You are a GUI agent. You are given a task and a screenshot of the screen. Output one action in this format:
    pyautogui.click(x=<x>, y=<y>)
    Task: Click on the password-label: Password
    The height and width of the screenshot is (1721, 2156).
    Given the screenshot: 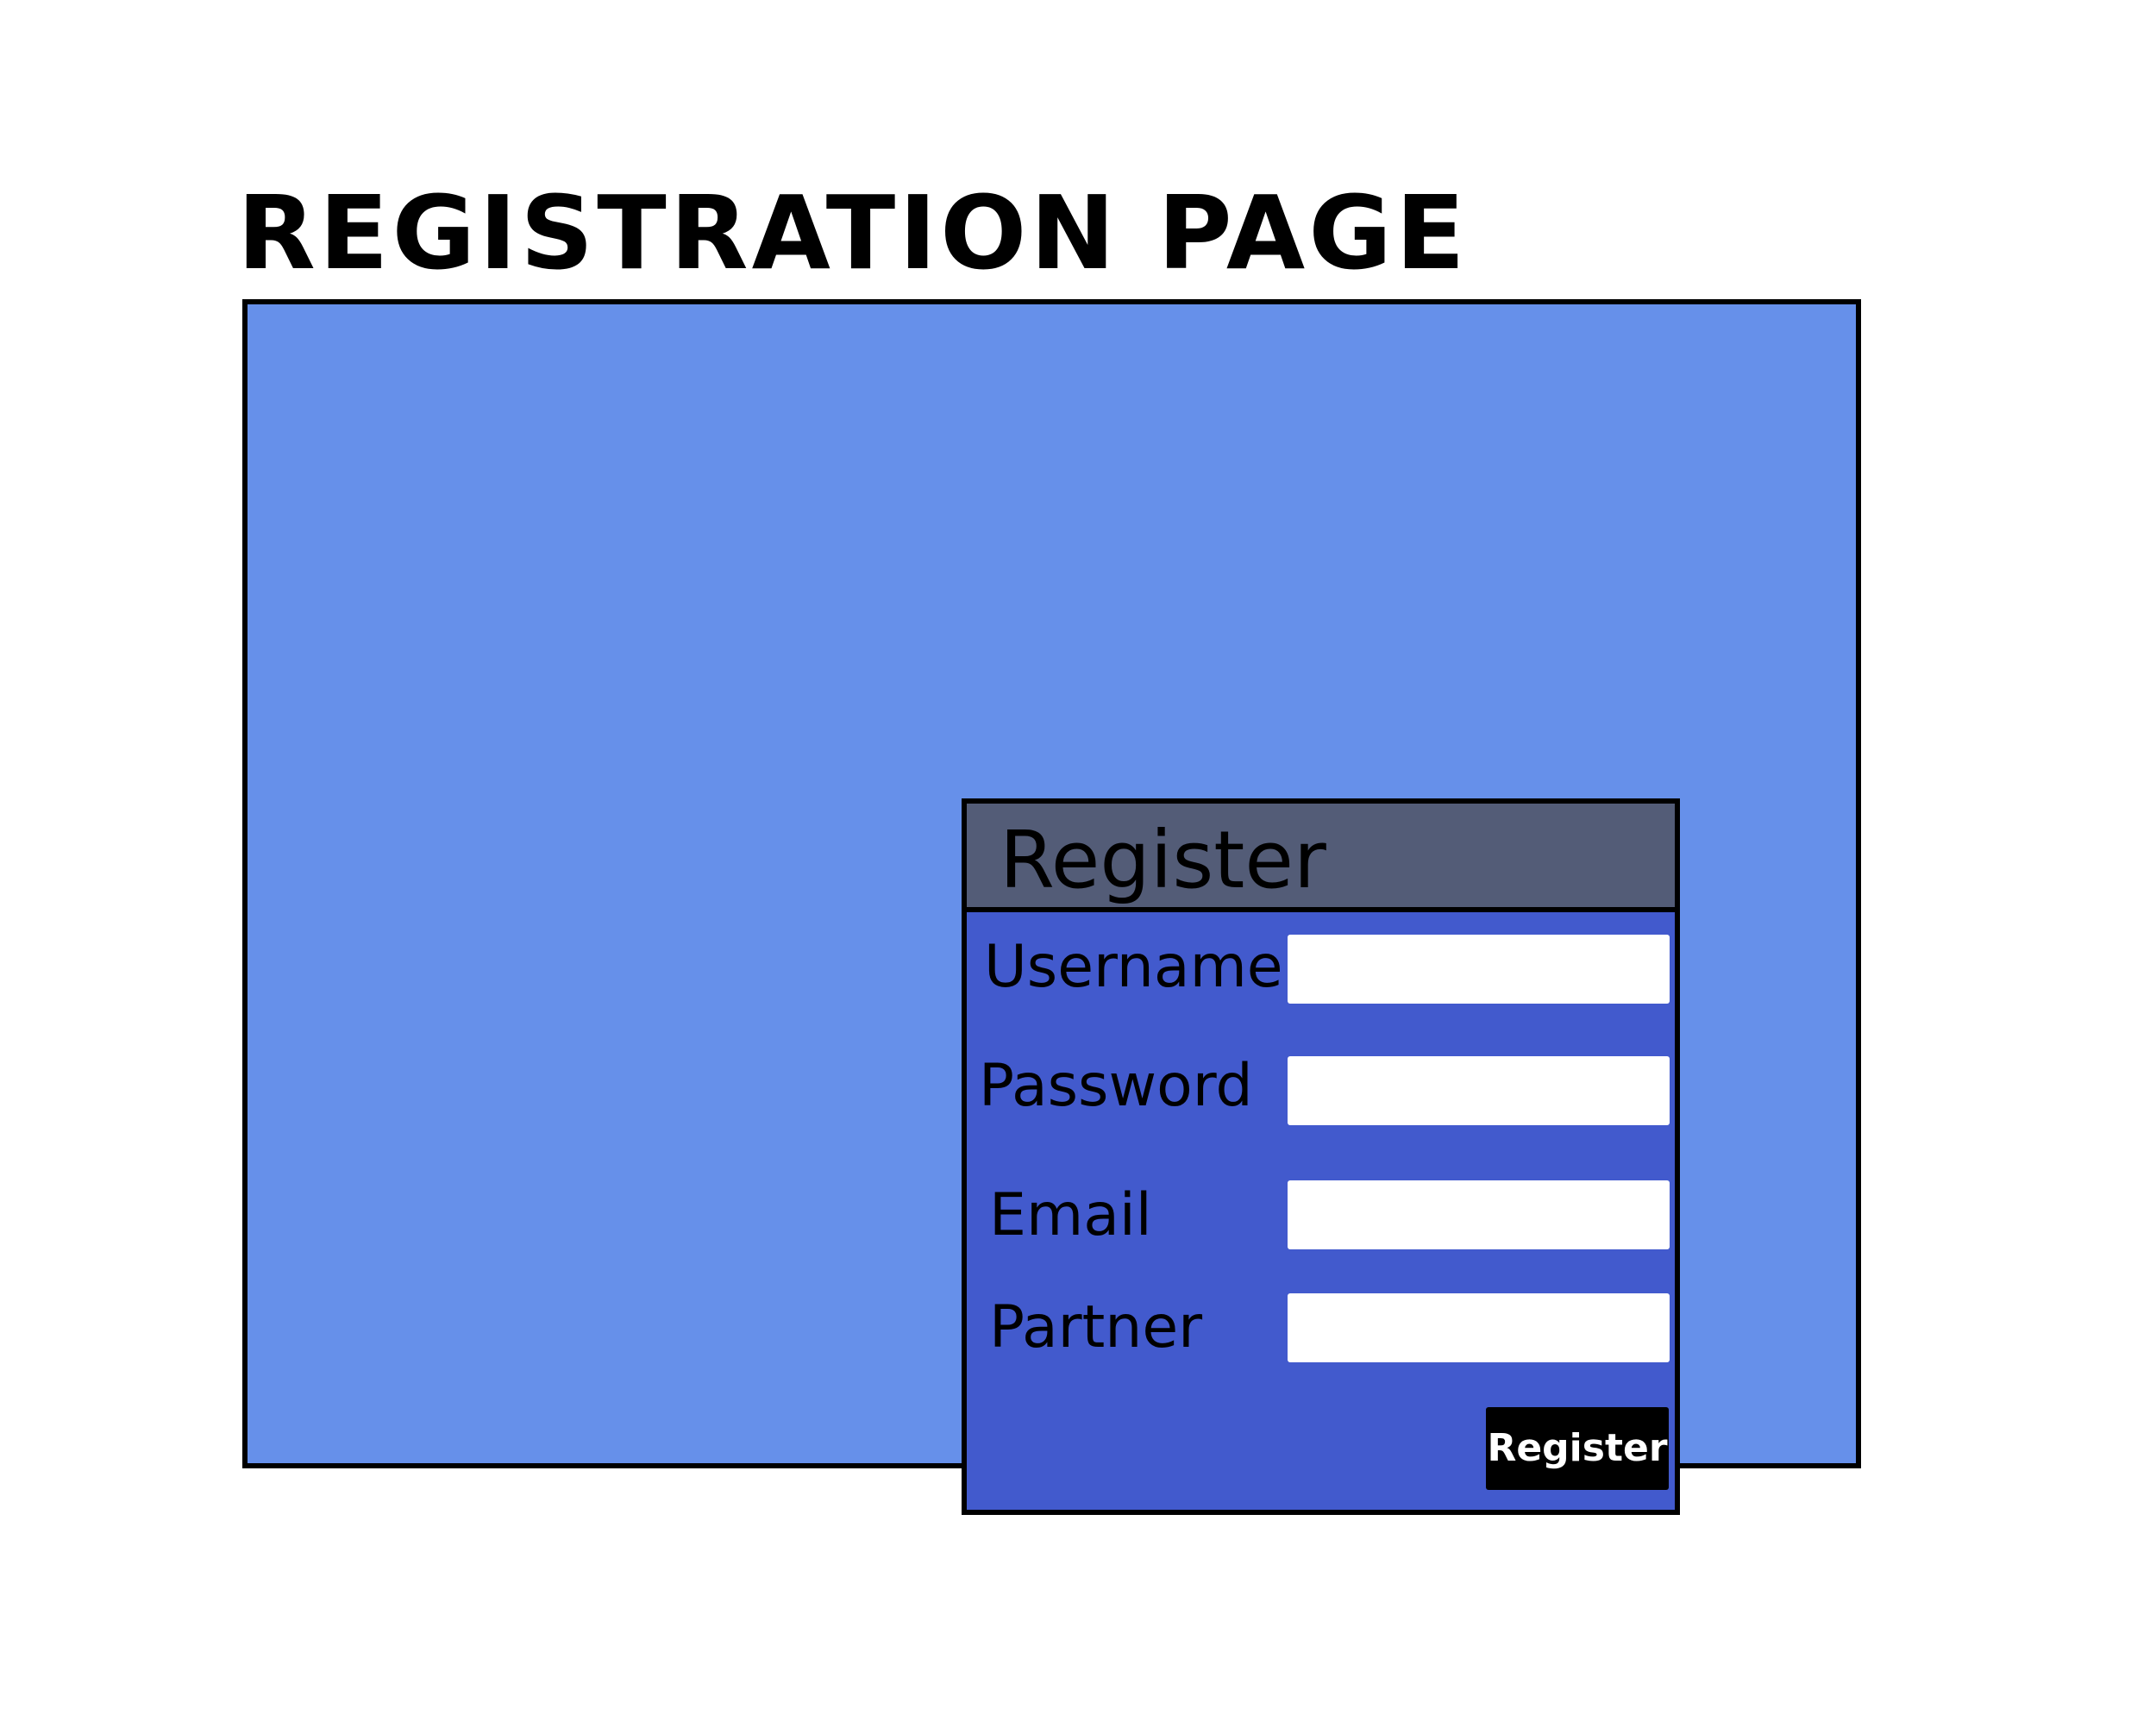 What is the action you would take?
    pyautogui.click(x=1116, y=1086)
    